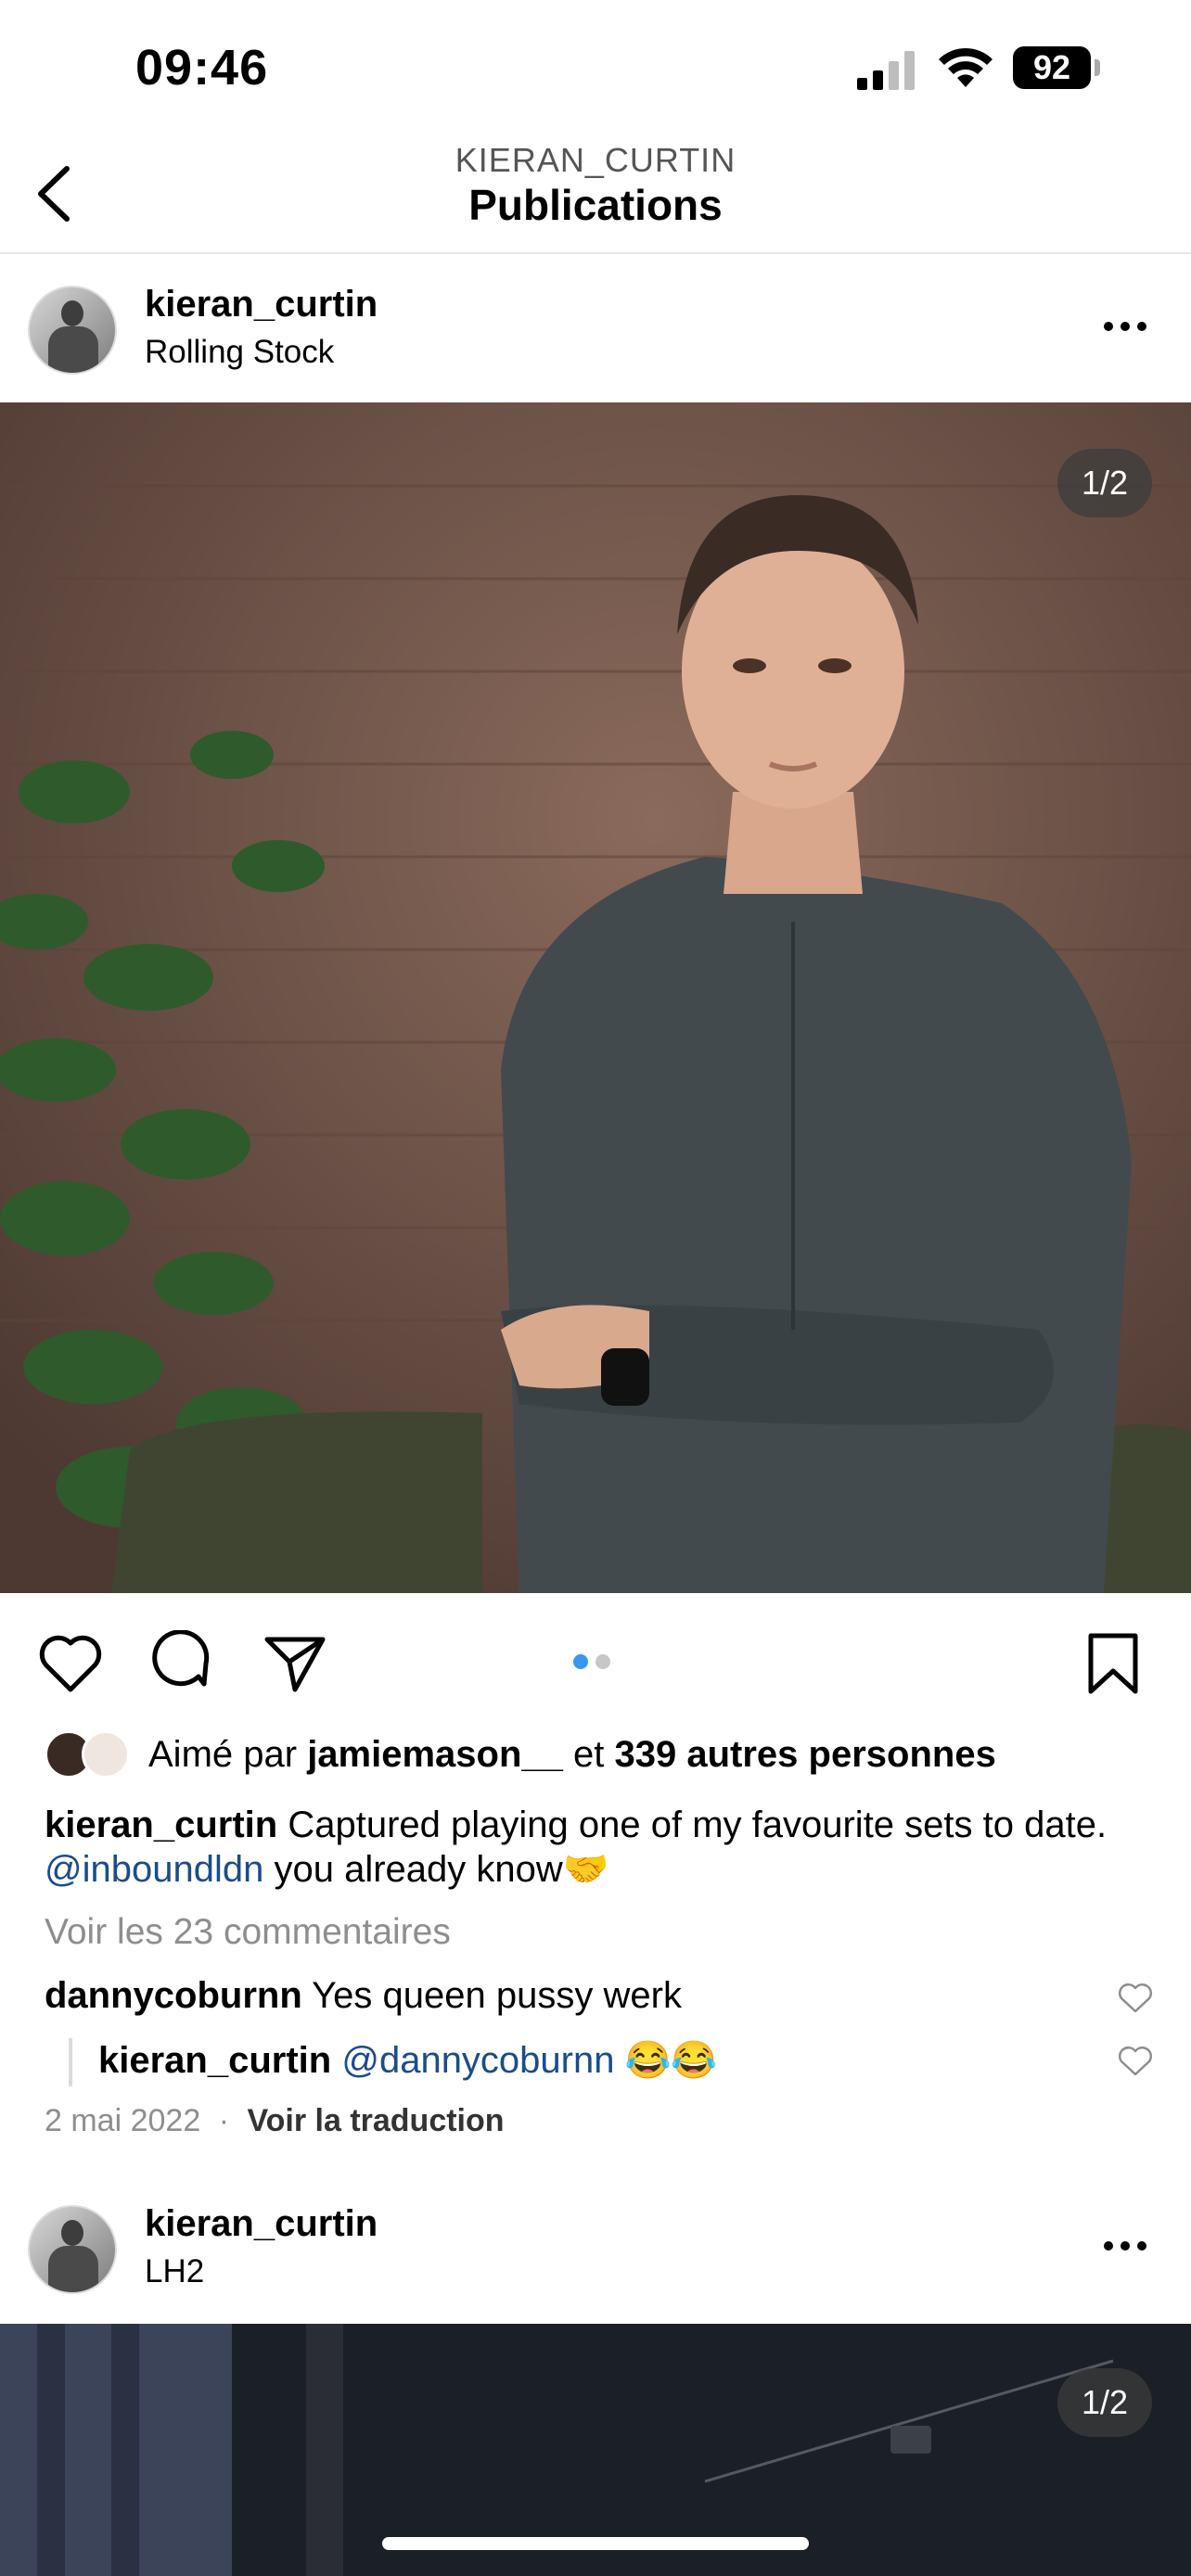 Image resolution: width=1191 pixels, height=2576 pixels. Describe the element at coordinates (603, 1661) in the screenshot. I see `carousel-dot` at that location.